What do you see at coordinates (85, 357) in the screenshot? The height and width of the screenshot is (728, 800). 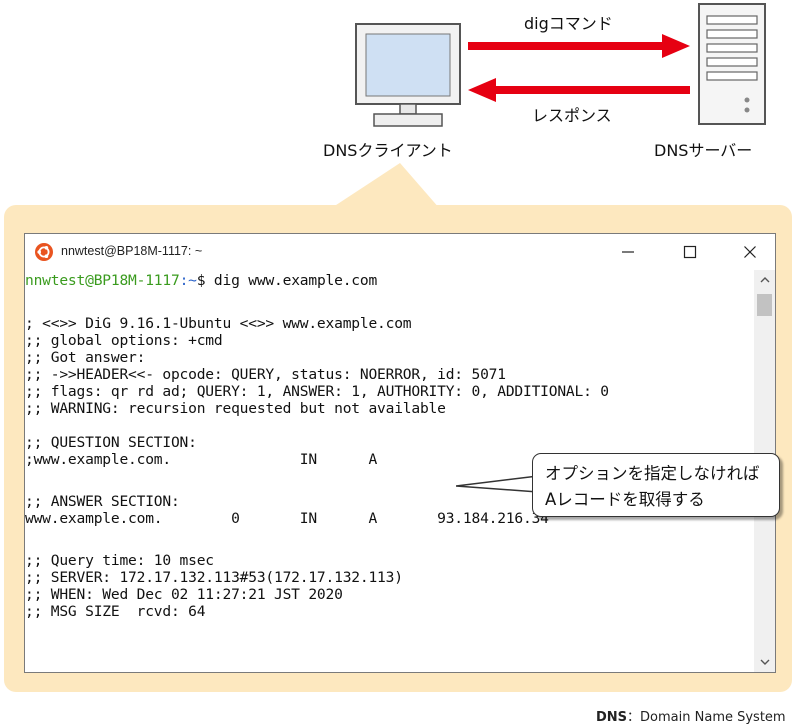 I see `terminal-line: ;; Got answer:` at bounding box center [85, 357].